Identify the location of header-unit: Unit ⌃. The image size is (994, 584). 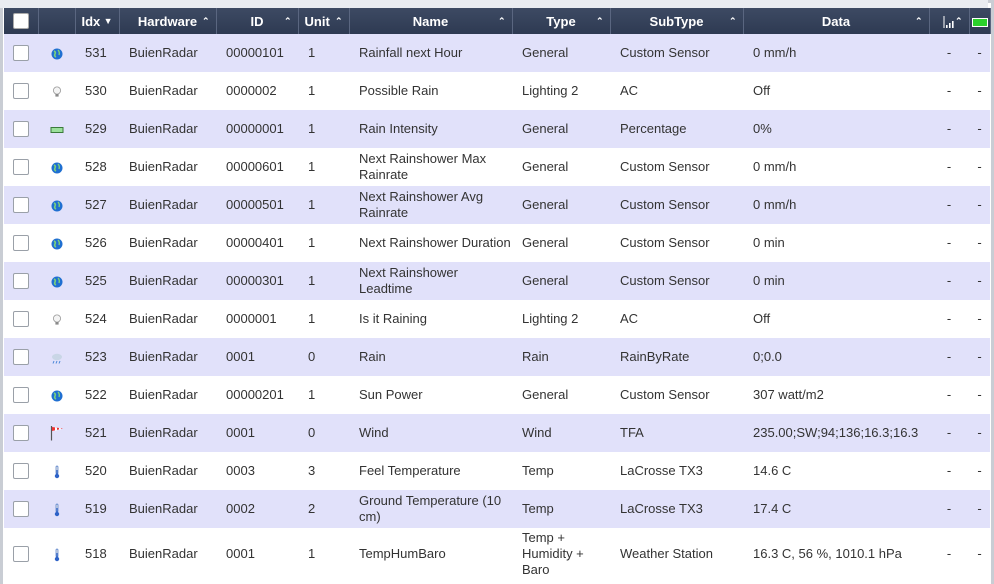
(324, 21).